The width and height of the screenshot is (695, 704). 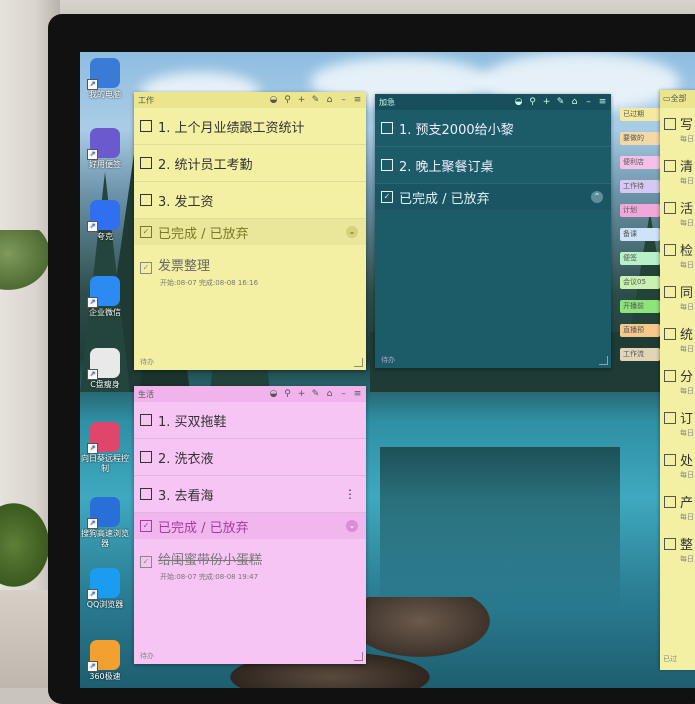 What do you see at coordinates (677, 507) in the screenshot?
I see `todo-item: 产每日` at bounding box center [677, 507].